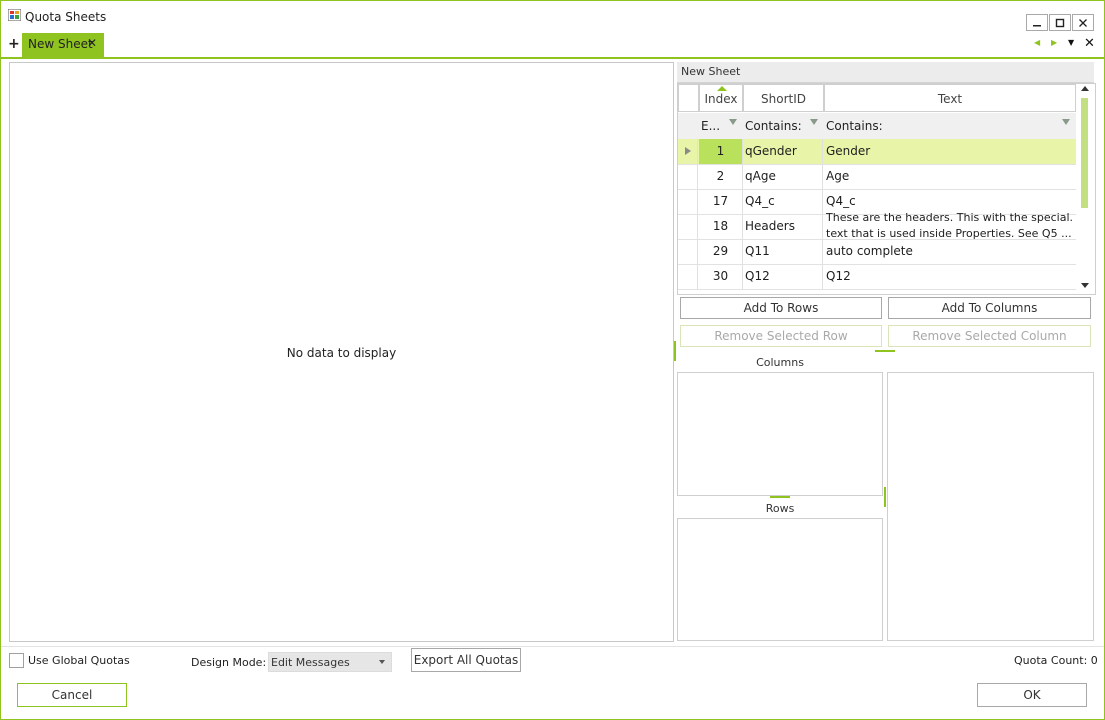 The width and height of the screenshot is (1105, 720). I want to click on current-row-icon, so click(688, 151).